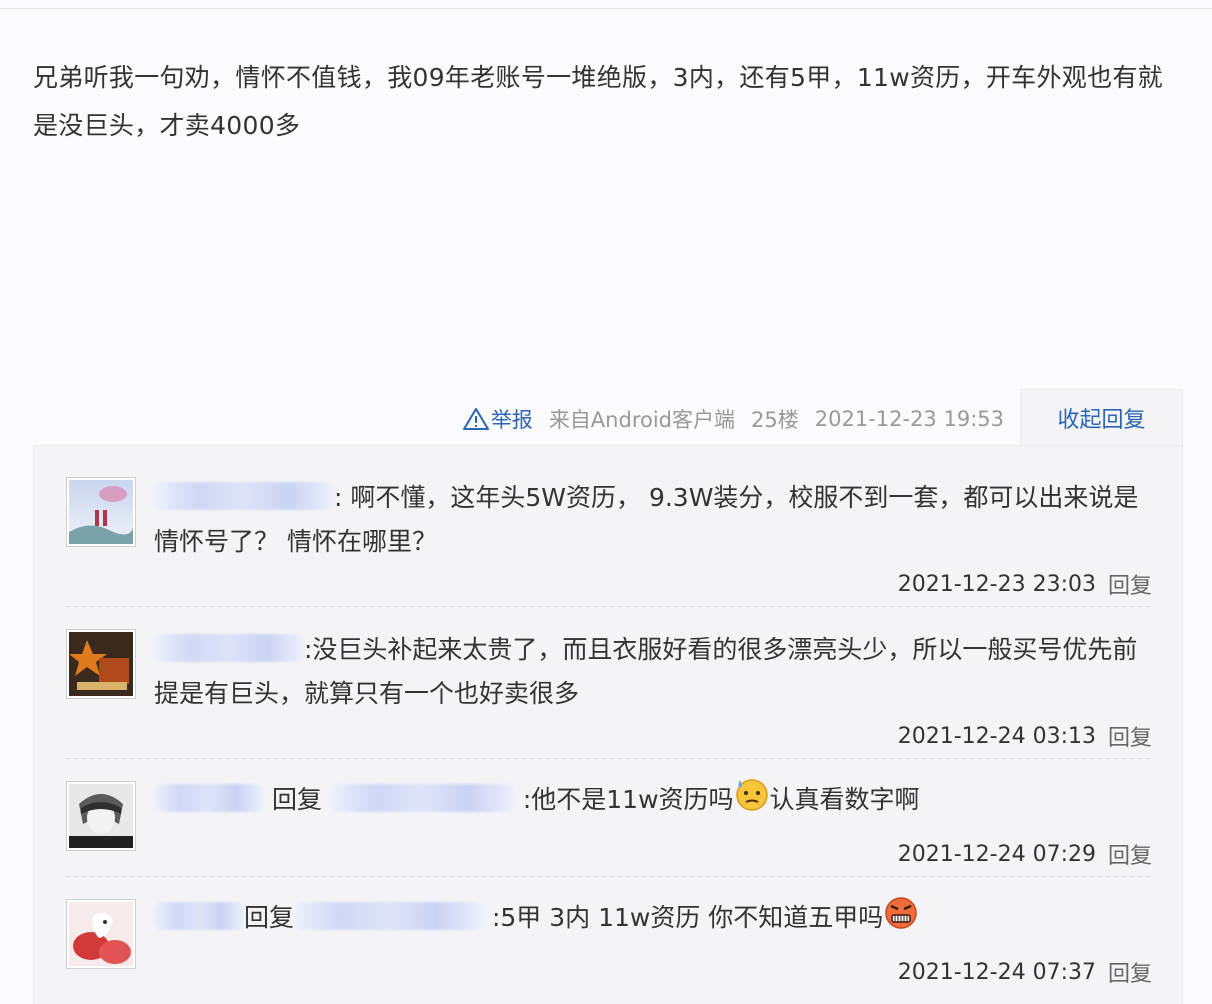  I want to click on reply-timestamp: 2021-12-24 07:37, so click(996, 972).